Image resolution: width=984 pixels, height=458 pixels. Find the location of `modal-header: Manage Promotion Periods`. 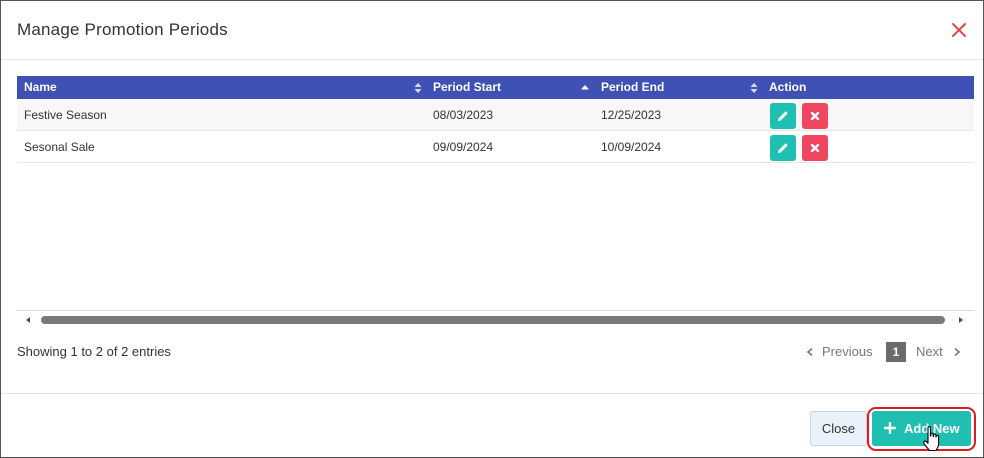

modal-header: Manage Promotion Periods is located at coordinates (492, 30).